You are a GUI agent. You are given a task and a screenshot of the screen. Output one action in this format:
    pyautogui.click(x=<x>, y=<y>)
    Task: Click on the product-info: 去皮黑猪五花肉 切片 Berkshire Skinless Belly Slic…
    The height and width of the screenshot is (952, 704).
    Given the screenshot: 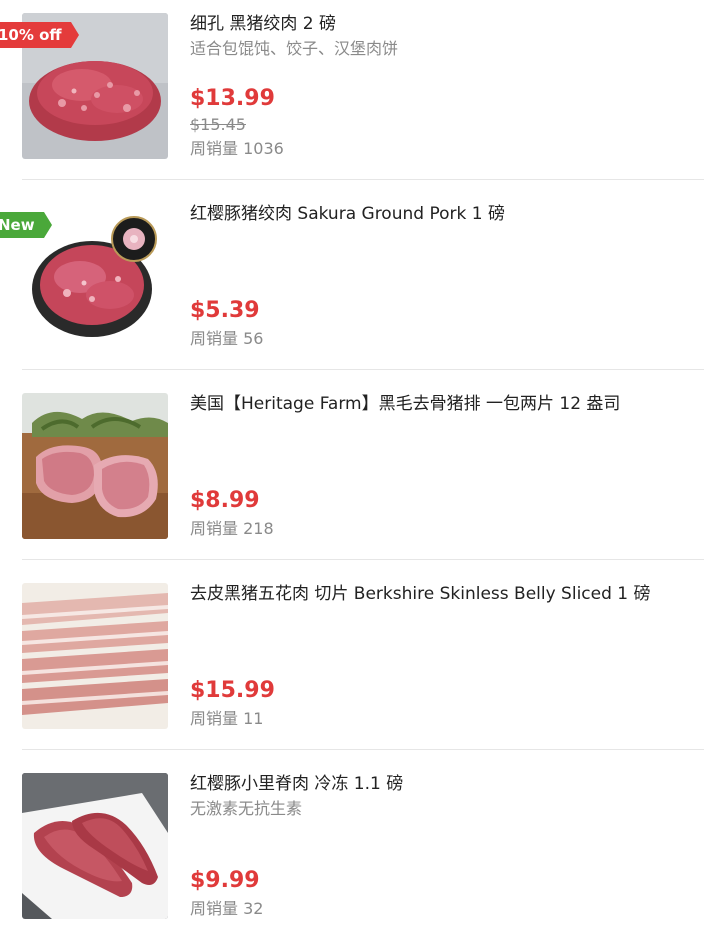 What is the action you would take?
    pyautogui.click(x=440, y=594)
    